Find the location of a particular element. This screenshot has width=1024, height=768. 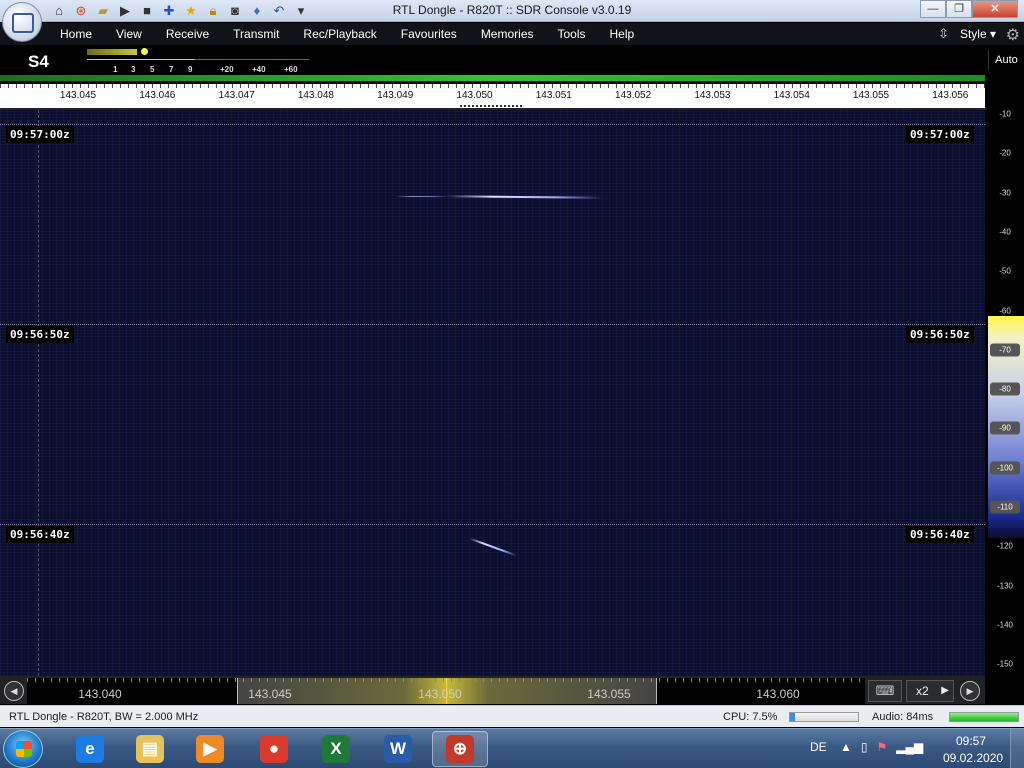

folder-icon: ▰ is located at coordinates (103, 11).